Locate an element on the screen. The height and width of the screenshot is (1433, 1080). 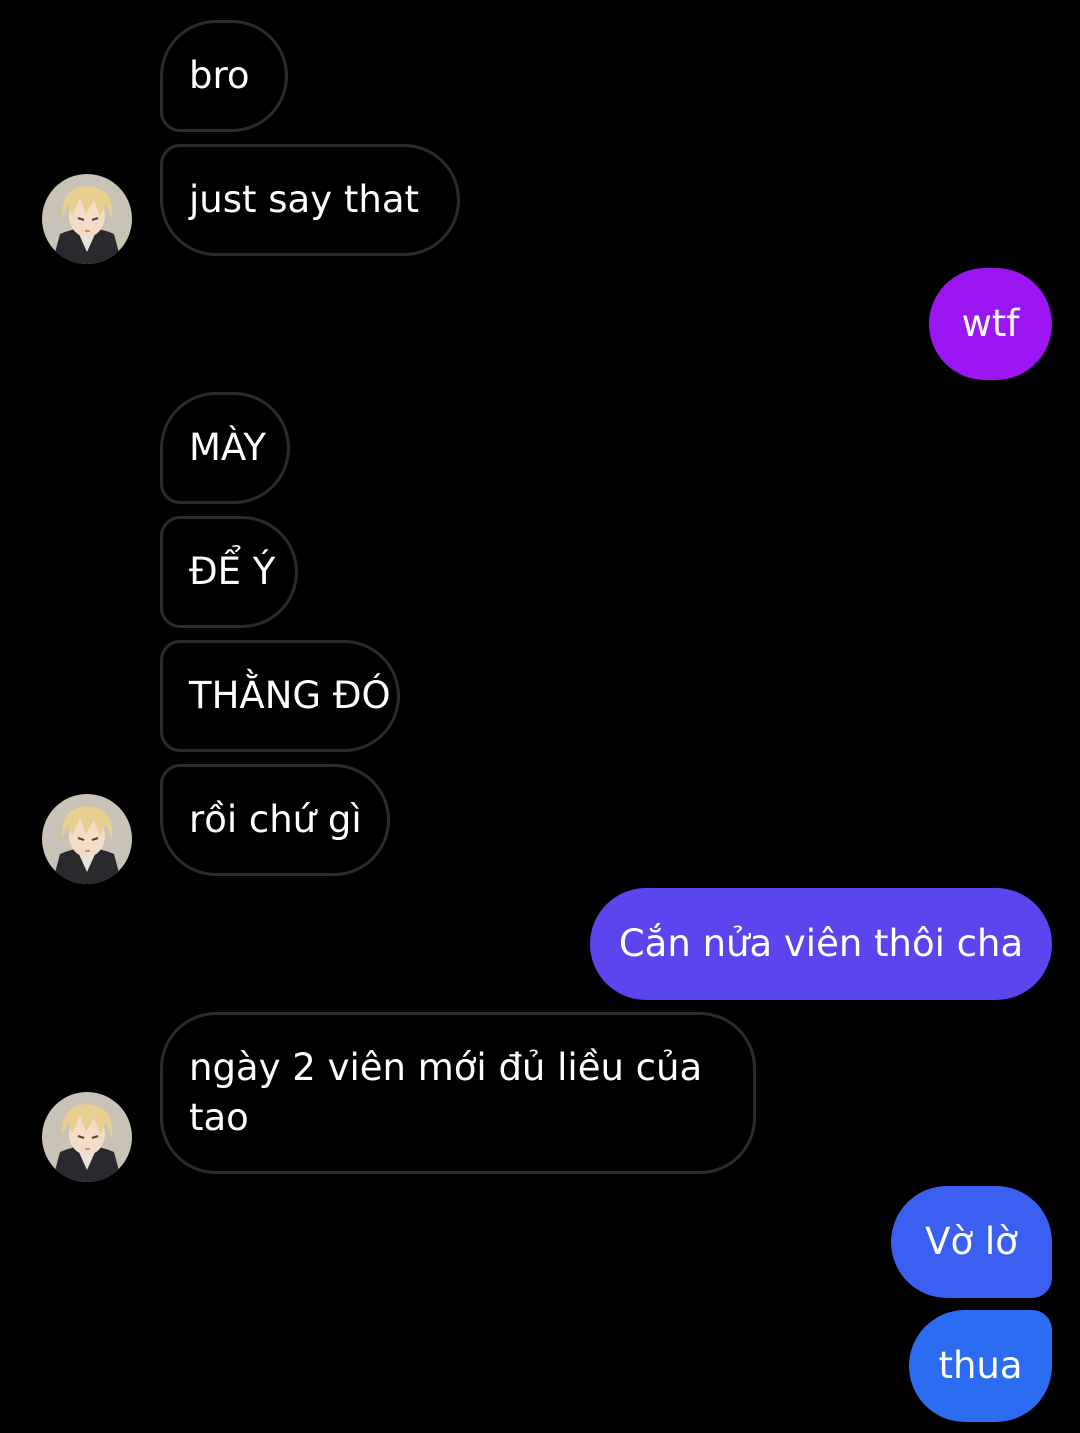
message-text: MÀY is located at coordinates (227, 447).